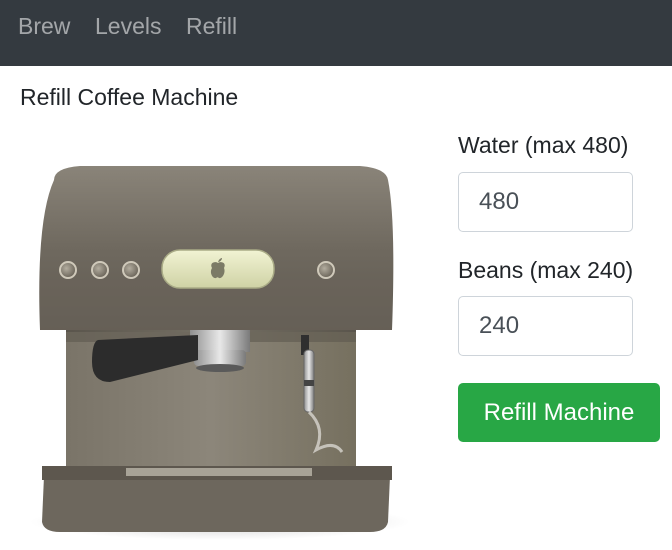  Describe the element at coordinates (129, 97) in the screenshot. I see `page-title: Refill Coffee Machine` at that location.